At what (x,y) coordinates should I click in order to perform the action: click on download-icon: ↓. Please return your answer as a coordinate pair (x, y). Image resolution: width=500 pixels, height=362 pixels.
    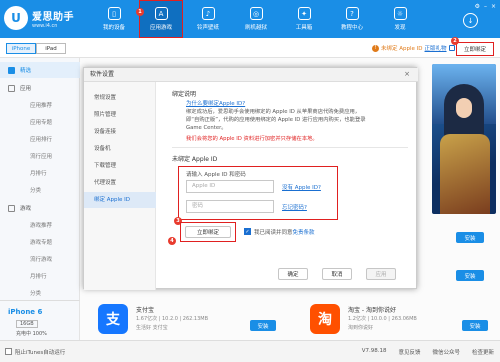
    Looking at the image, I should click on (470, 20).